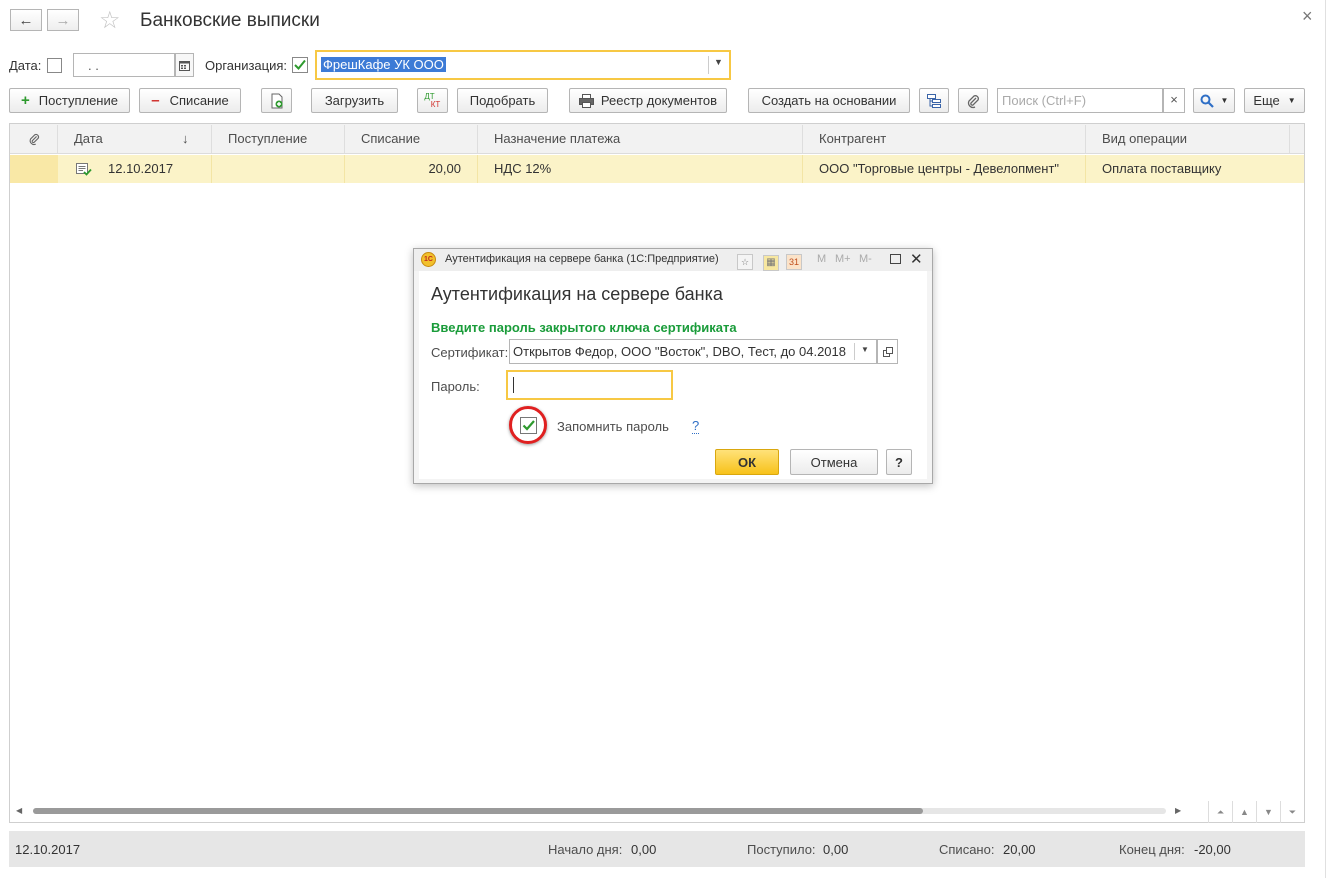 Image resolution: width=1330 pixels, height=878 pixels. What do you see at coordinates (470, 352) in the screenshot?
I see `certificate-label: Сертификат:` at bounding box center [470, 352].